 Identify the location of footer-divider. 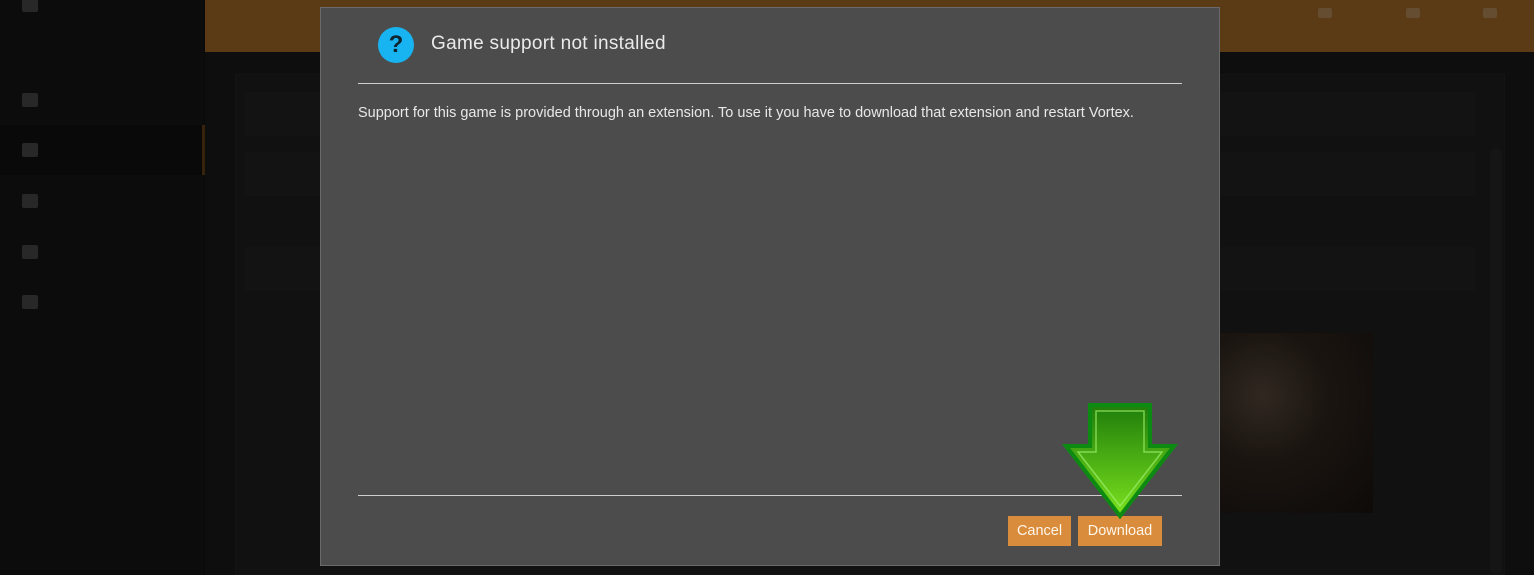
(770, 495).